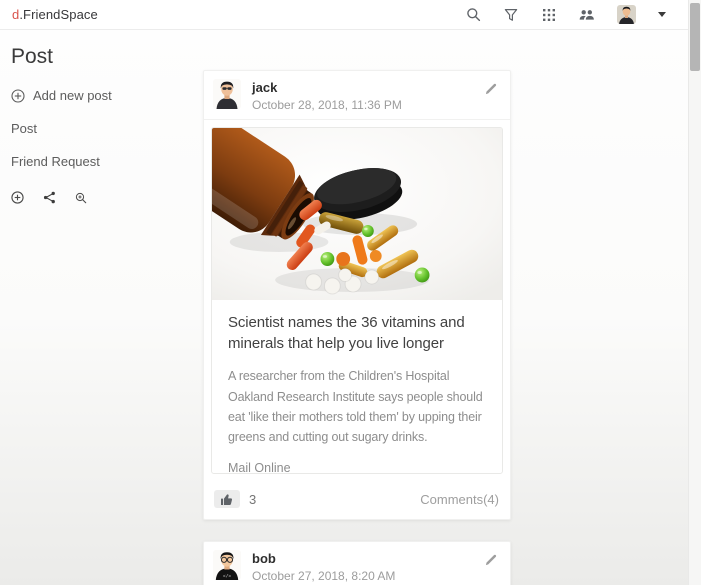 This screenshot has height=585, width=701. What do you see at coordinates (72, 95) in the screenshot?
I see `add-new-post-label: Add new post` at bounding box center [72, 95].